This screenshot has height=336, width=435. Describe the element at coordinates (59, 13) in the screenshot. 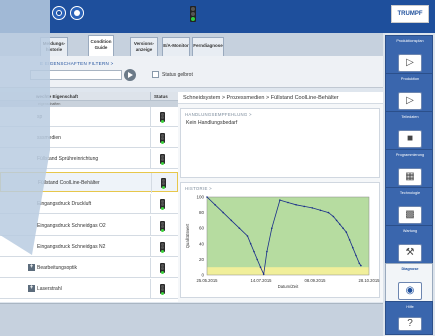

I see `machine-status-icon` at that location.